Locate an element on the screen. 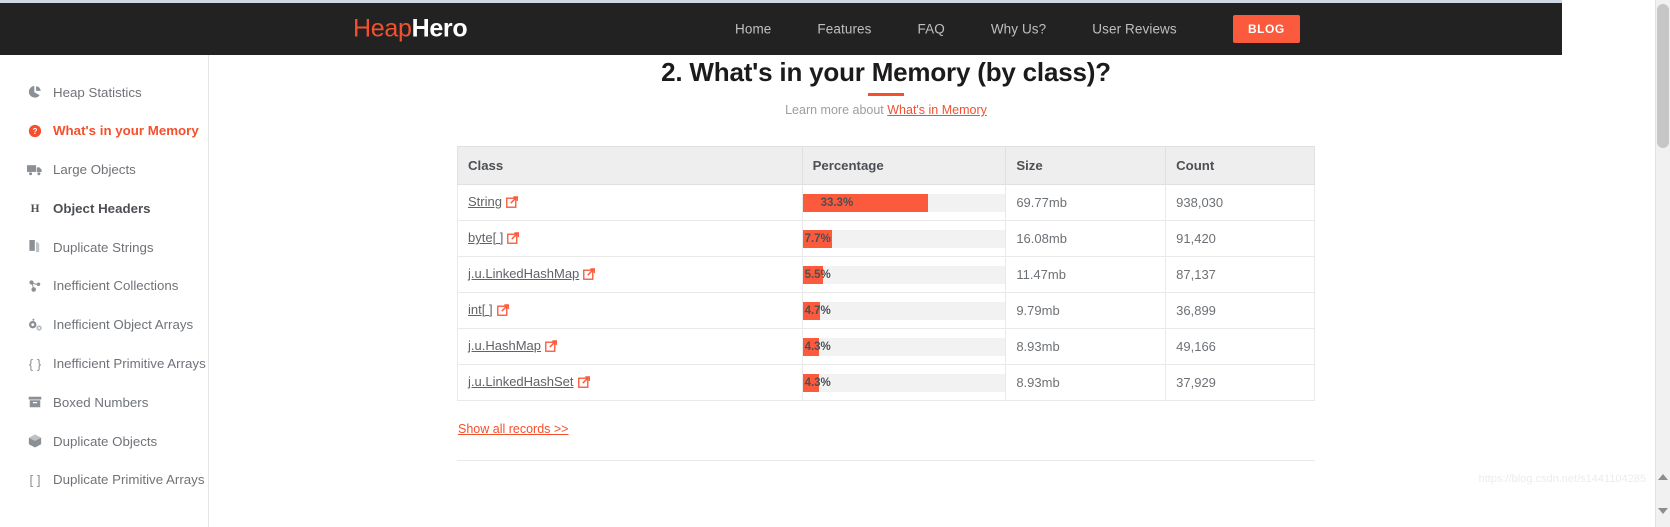  subtitle-prefix: Learn more about is located at coordinates (836, 110).